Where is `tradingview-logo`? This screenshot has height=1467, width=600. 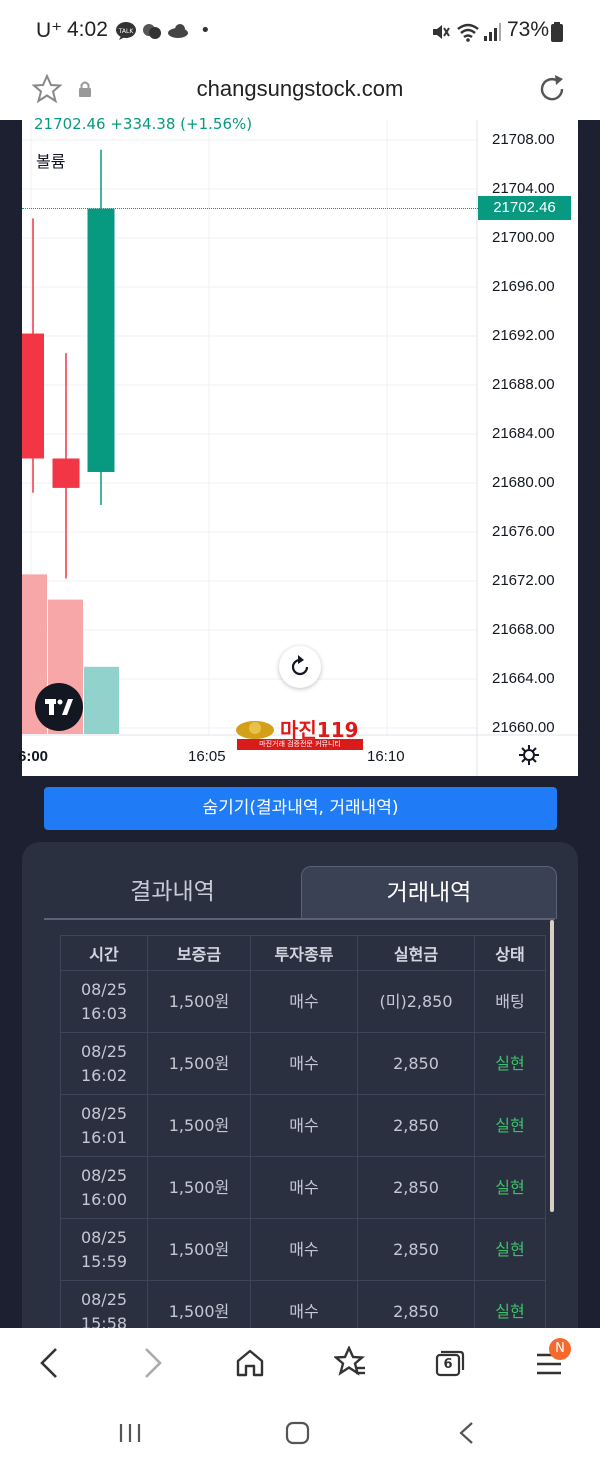 tradingview-logo is located at coordinates (59, 707).